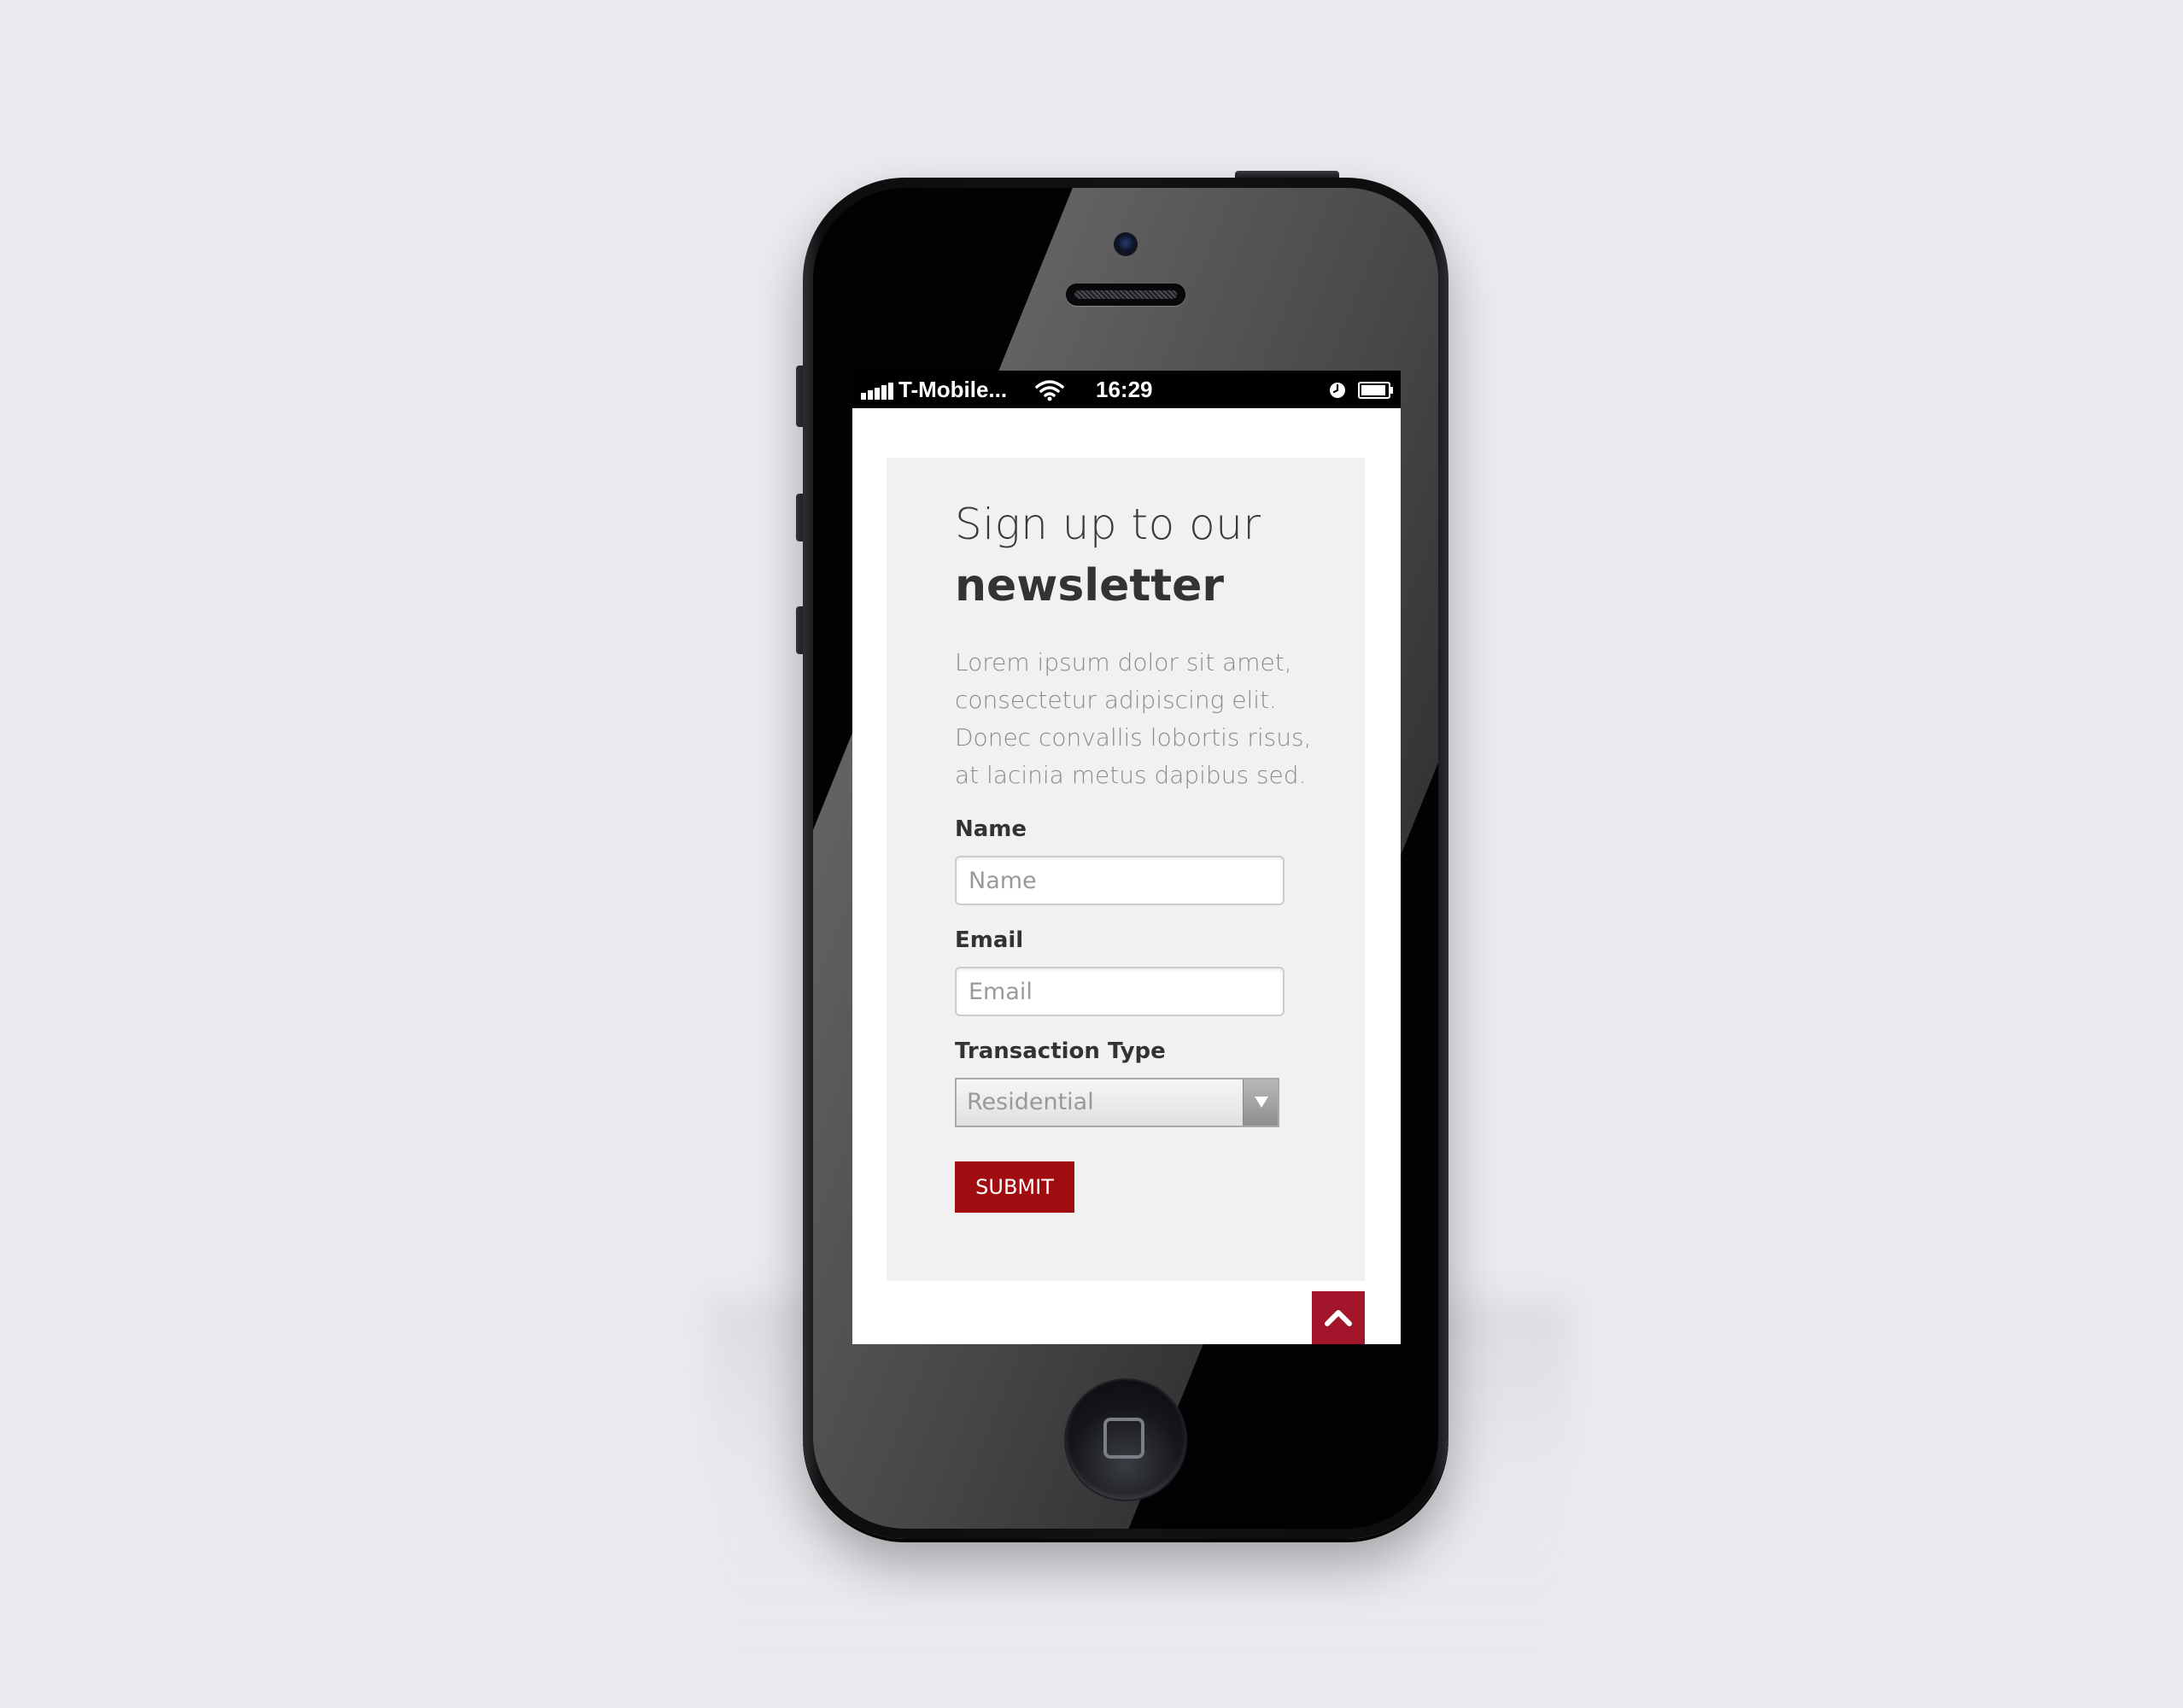 The image size is (2183, 1708). I want to click on status-bar: T-Mobile... 16:29, so click(1126, 389).